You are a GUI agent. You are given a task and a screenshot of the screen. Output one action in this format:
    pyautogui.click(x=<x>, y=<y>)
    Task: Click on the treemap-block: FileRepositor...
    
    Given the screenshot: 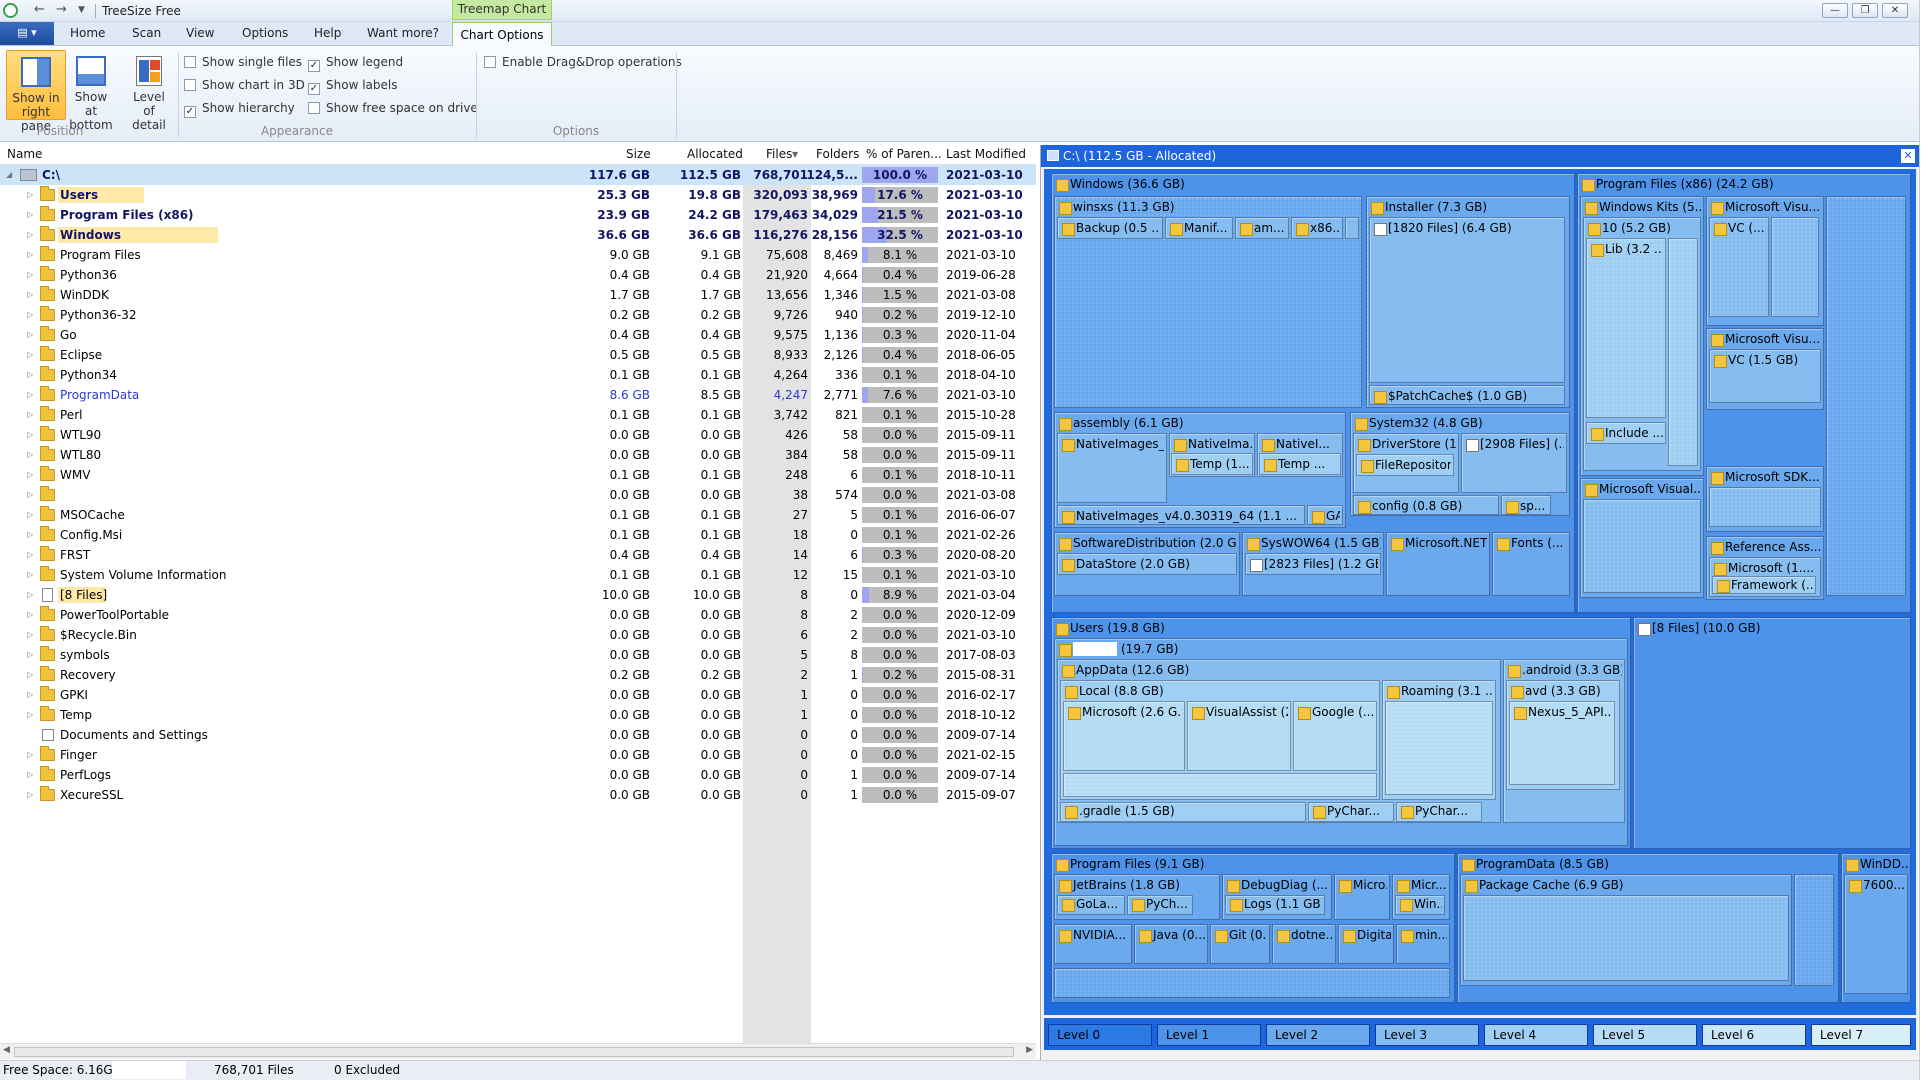 What is the action you would take?
    pyautogui.click(x=1405, y=465)
    